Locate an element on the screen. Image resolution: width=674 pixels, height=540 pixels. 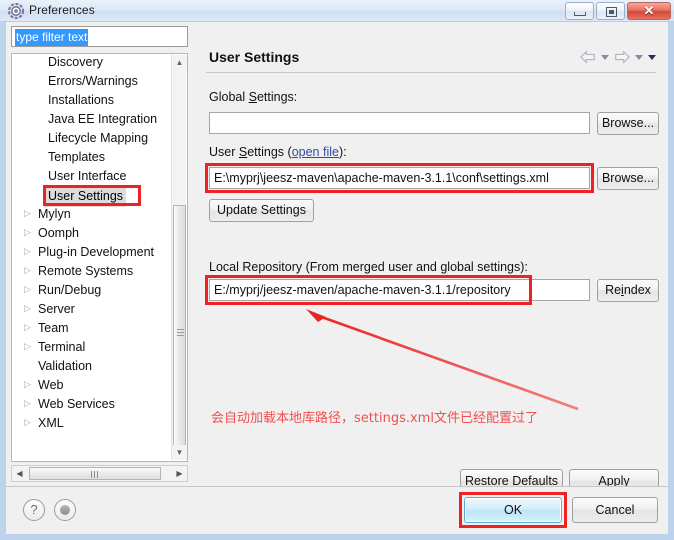
hscroll-thumb is located at coordinates (95, 473).